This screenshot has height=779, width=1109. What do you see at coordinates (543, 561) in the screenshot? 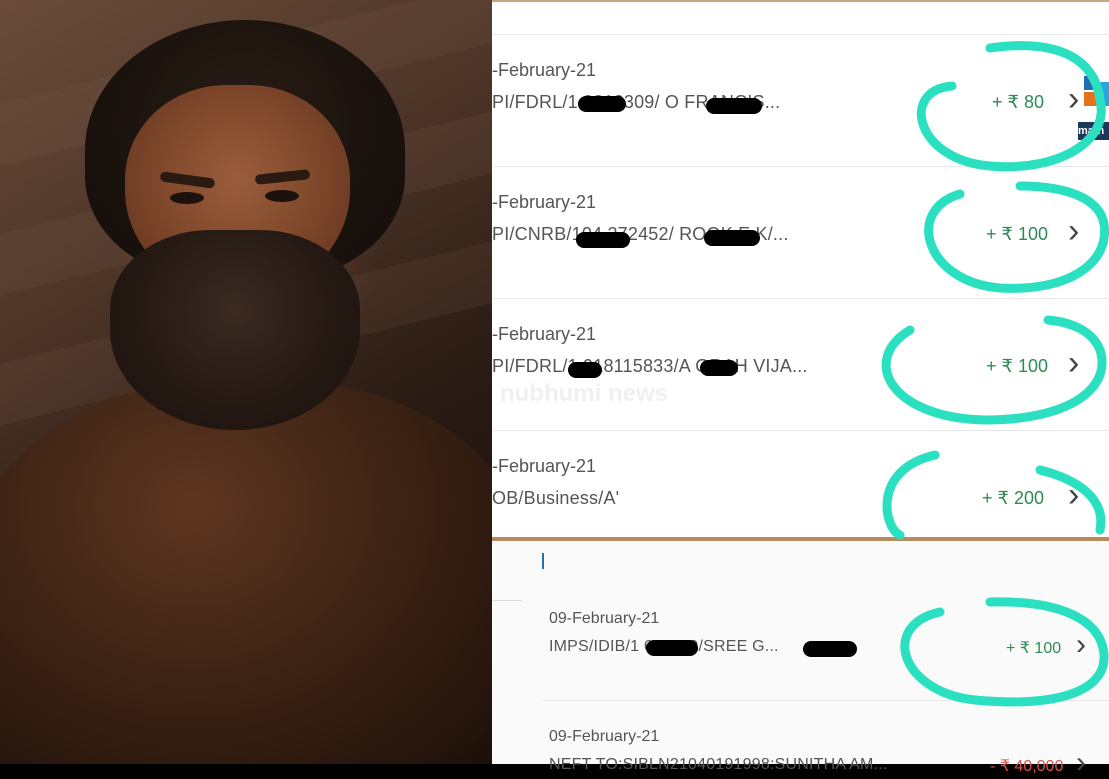
I see `text-cursor` at bounding box center [543, 561].